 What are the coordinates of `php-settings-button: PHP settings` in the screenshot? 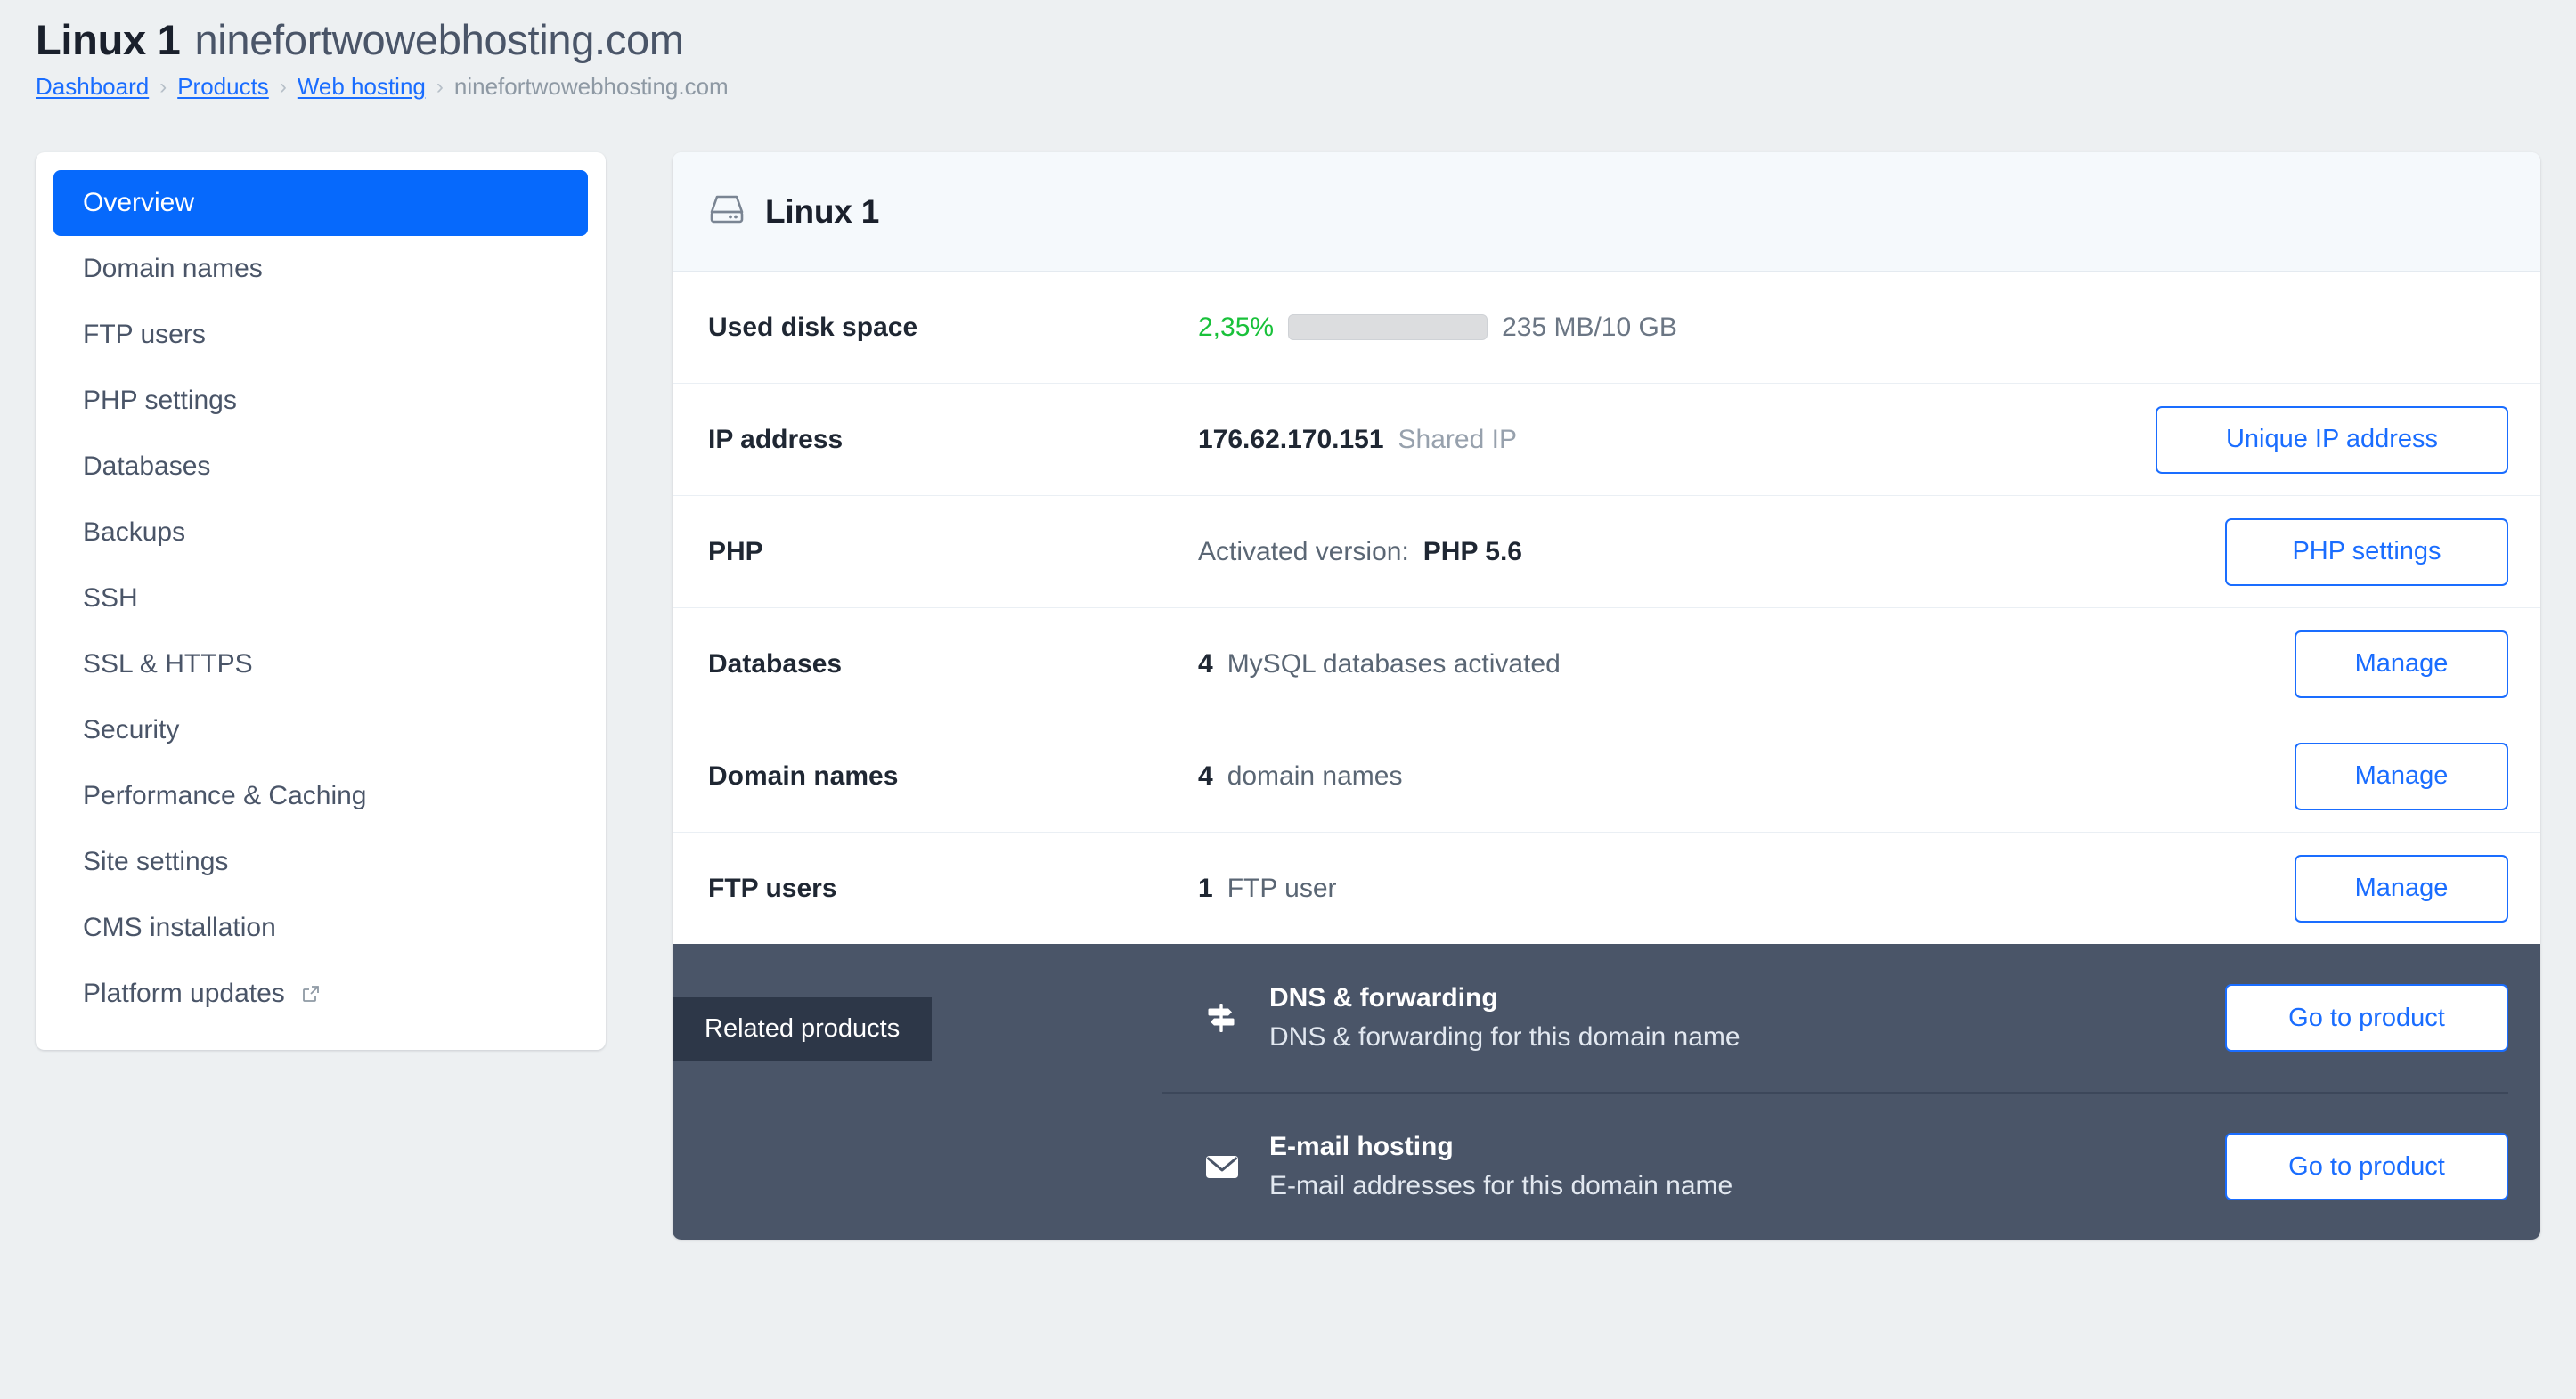 It's located at (2366, 552).